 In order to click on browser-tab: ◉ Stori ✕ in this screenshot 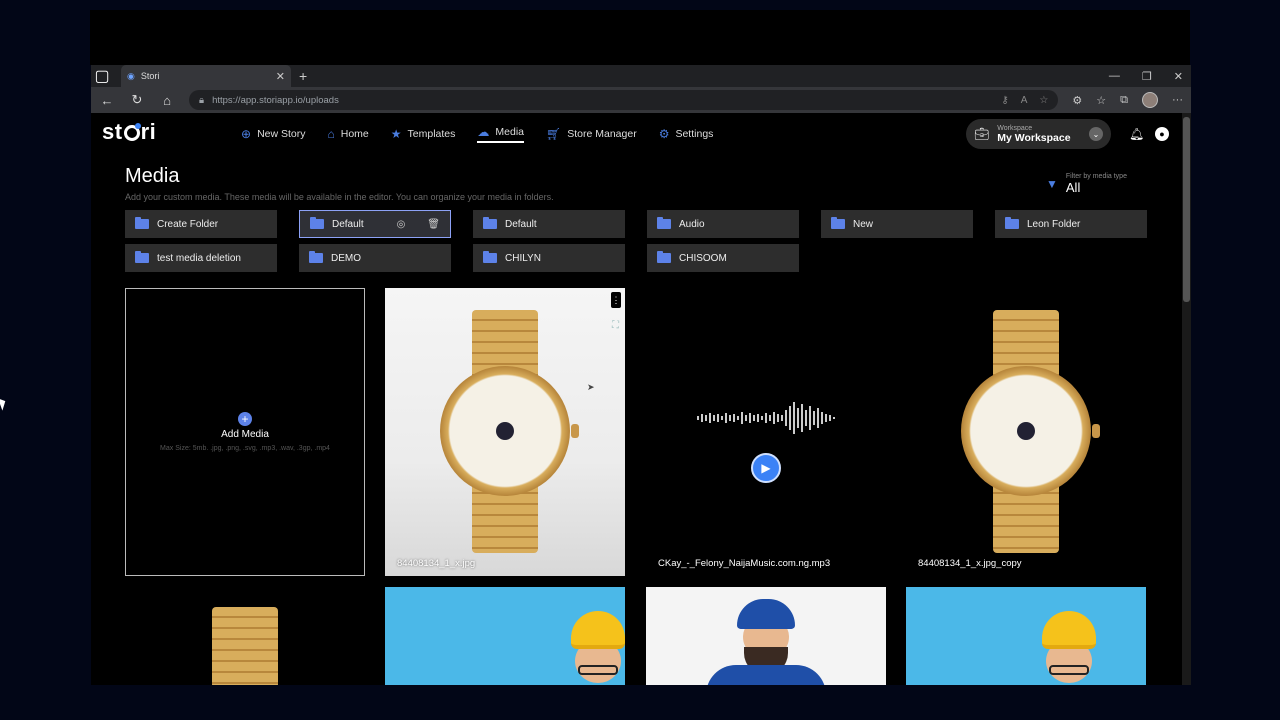, I will do `click(206, 76)`.